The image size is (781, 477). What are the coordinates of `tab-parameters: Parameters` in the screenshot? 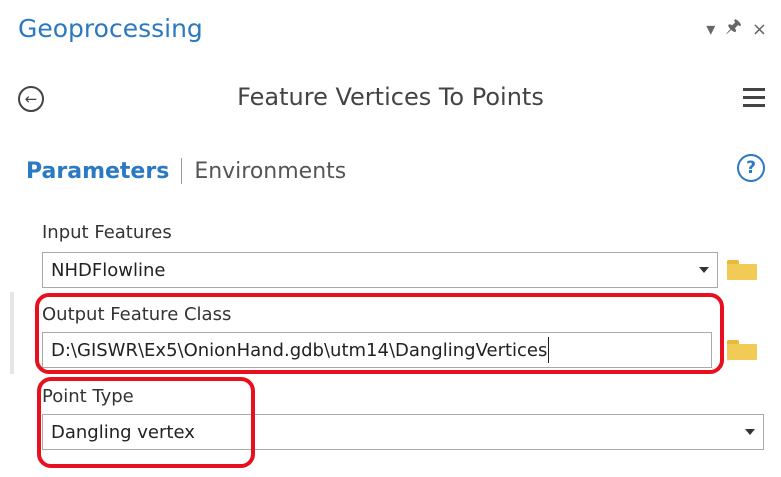 It's located at (97, 171).